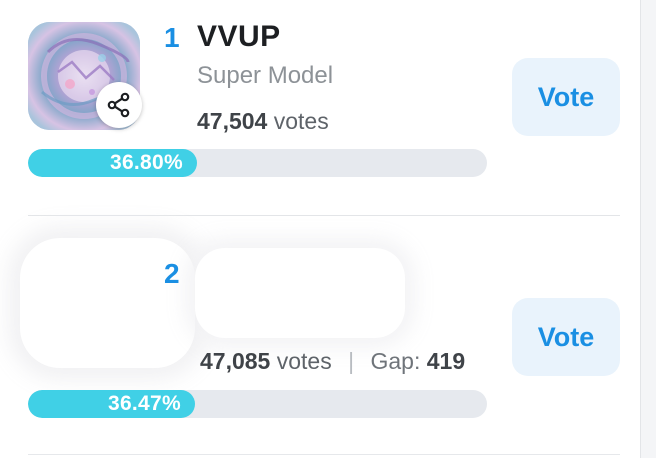 The width and height of the screenshot is (656, 458). Describe the element at coordinates (172, 37) in the screenshot. I see `rank-number: 1` at that location.